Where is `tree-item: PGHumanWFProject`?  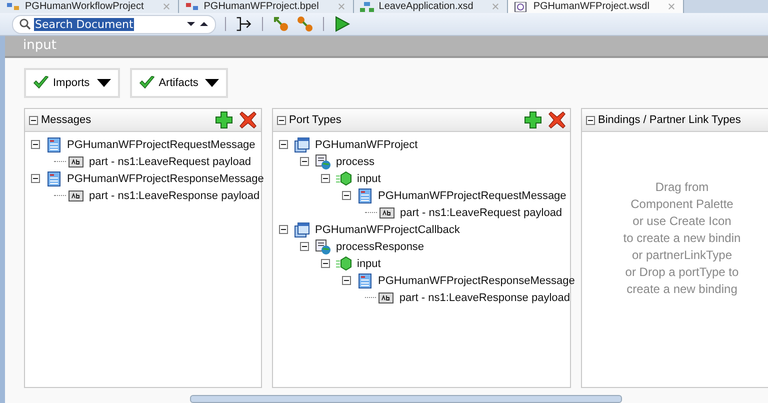 tree-item: PGHumanWFProject is located at coordinates (366, 144).